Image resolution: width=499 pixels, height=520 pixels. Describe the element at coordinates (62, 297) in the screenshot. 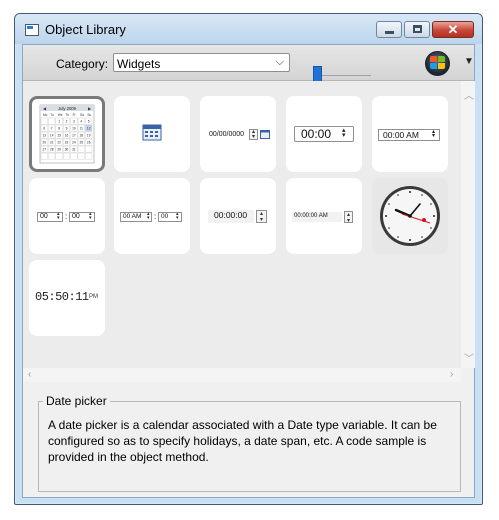

I see `digital-clock-time: 05:50:11` at that location.